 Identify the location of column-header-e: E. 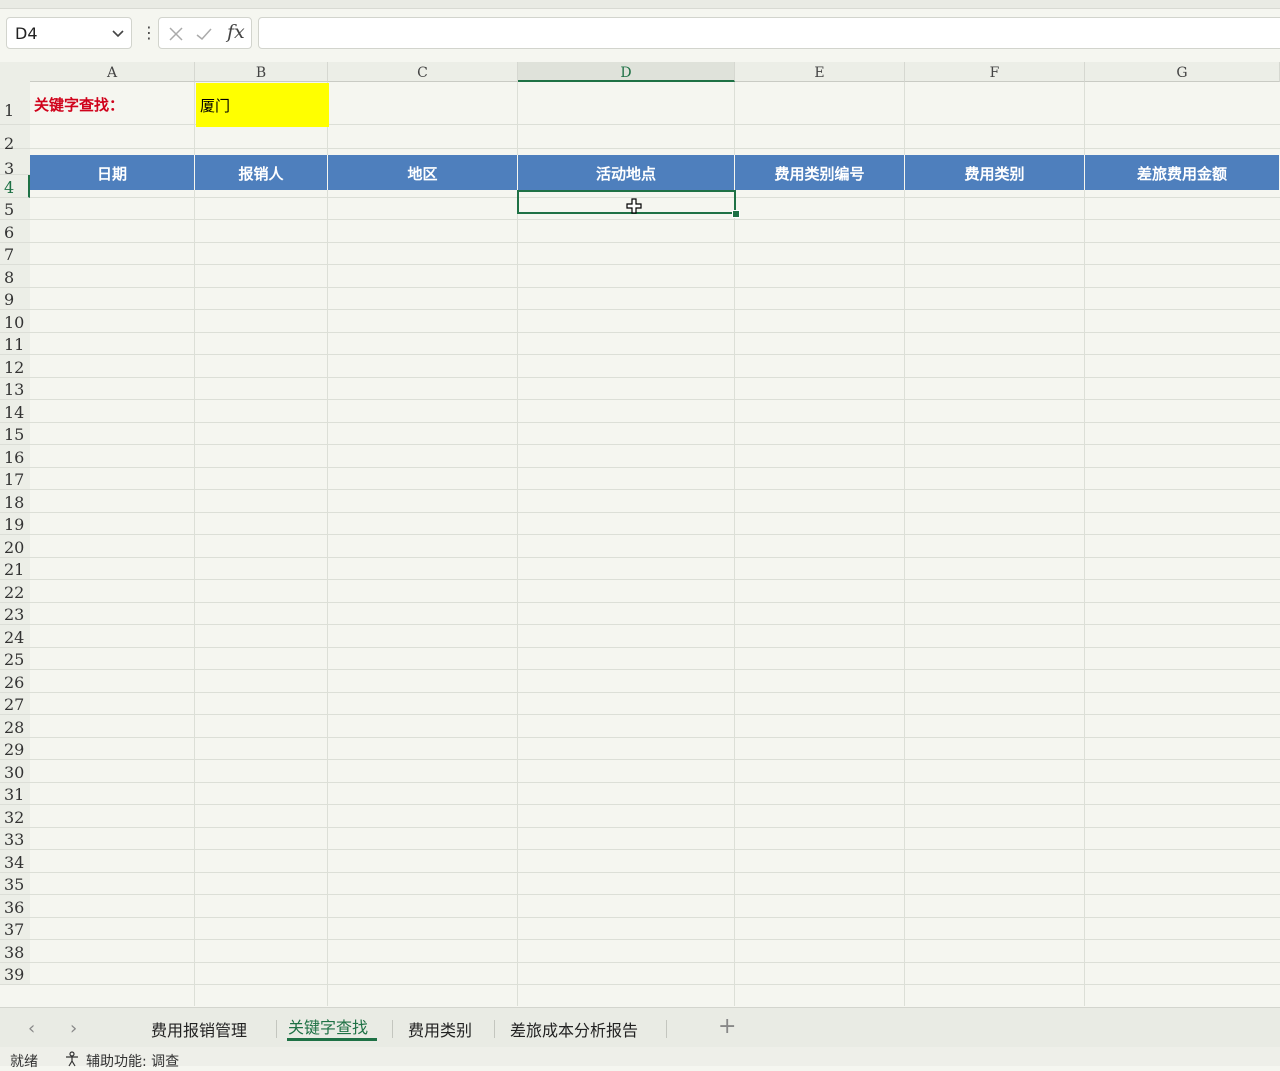
(820, 72).